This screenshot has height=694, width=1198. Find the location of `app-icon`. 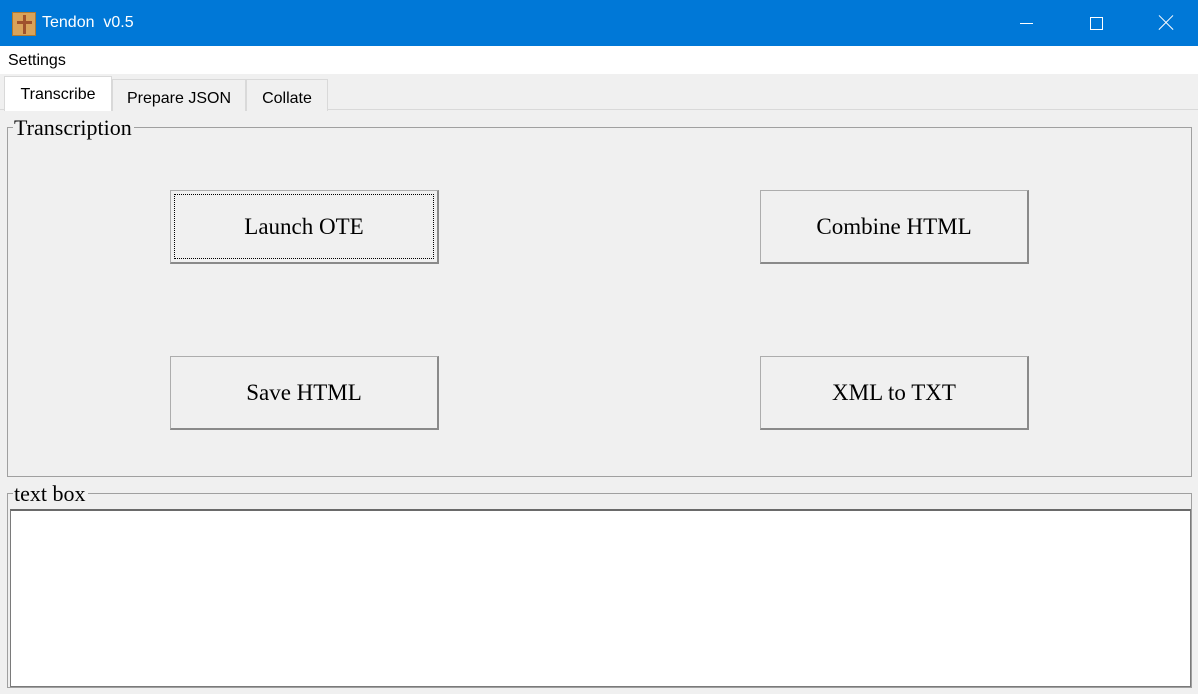

app-icon is located at coordinates (24, 24).